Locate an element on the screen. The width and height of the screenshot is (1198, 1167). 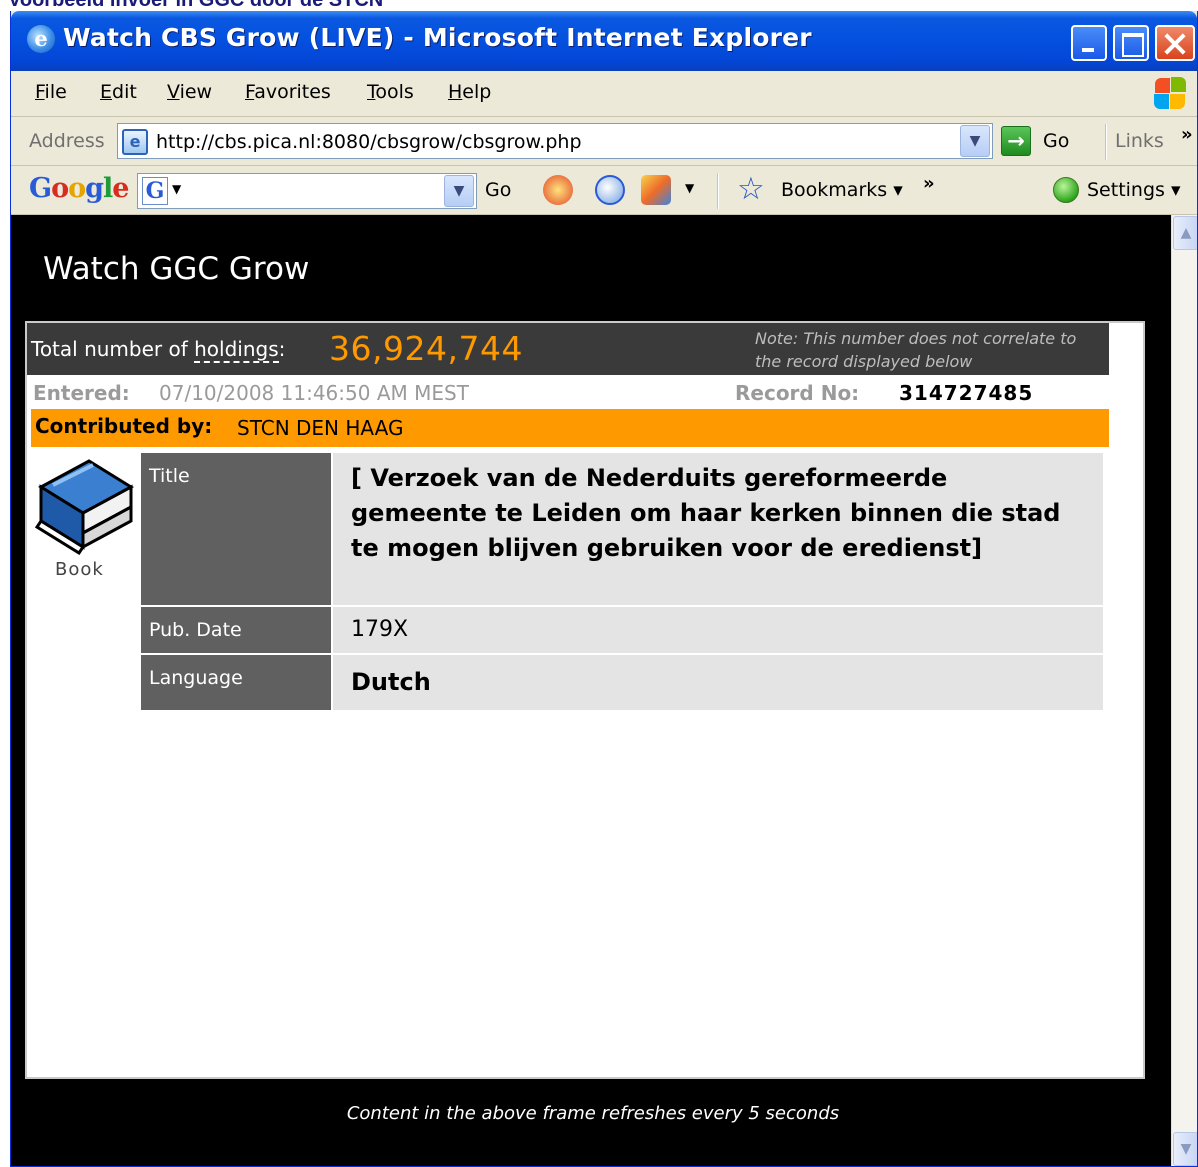
google-search-input is located at coordinates (310, 192).